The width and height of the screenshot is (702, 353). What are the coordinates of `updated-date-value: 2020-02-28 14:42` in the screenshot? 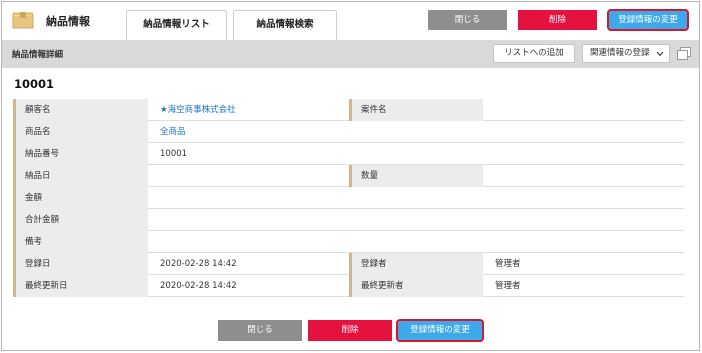 It's located at (248, 286).